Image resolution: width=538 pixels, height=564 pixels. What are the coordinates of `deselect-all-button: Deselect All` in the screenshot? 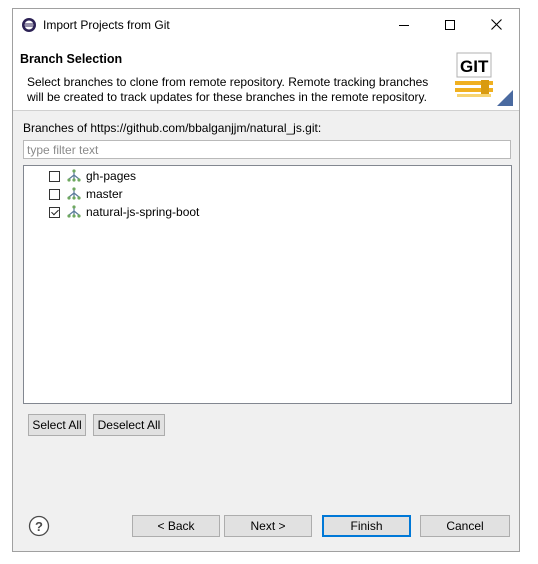 It's located at (129, 425).